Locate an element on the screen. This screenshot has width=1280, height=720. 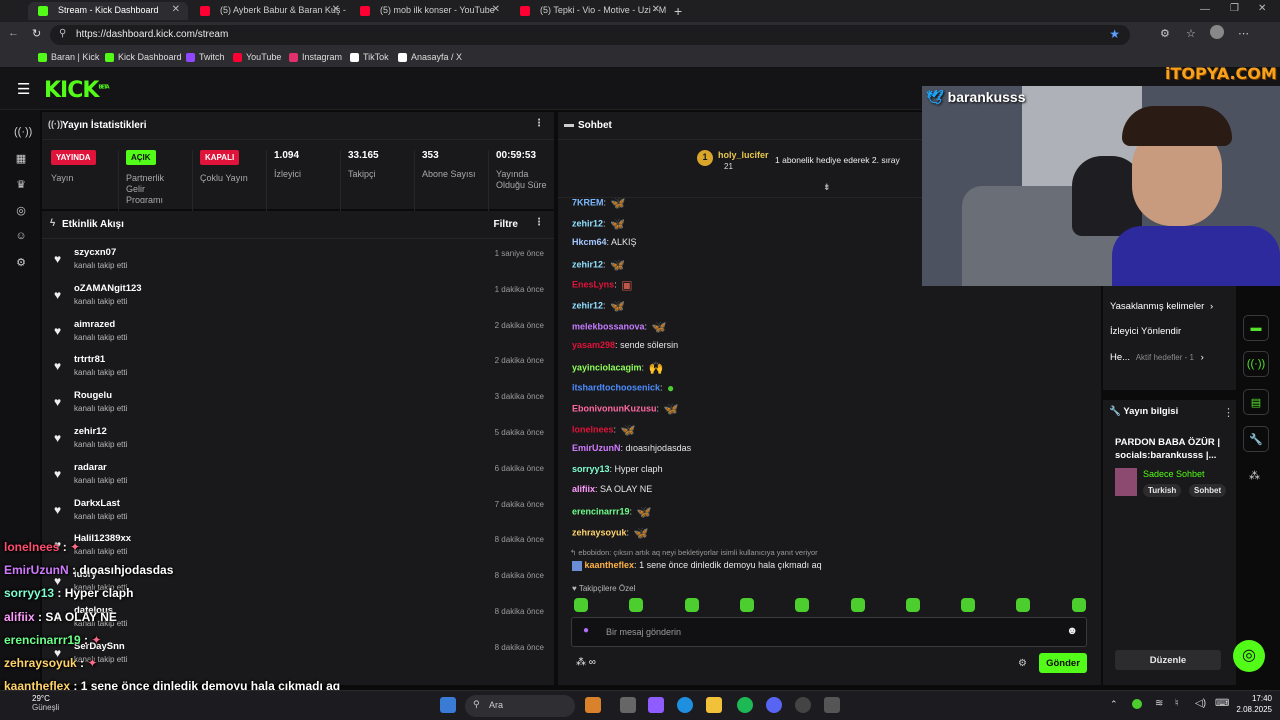
tray-app-icon is located at coordinates (1137, 704).